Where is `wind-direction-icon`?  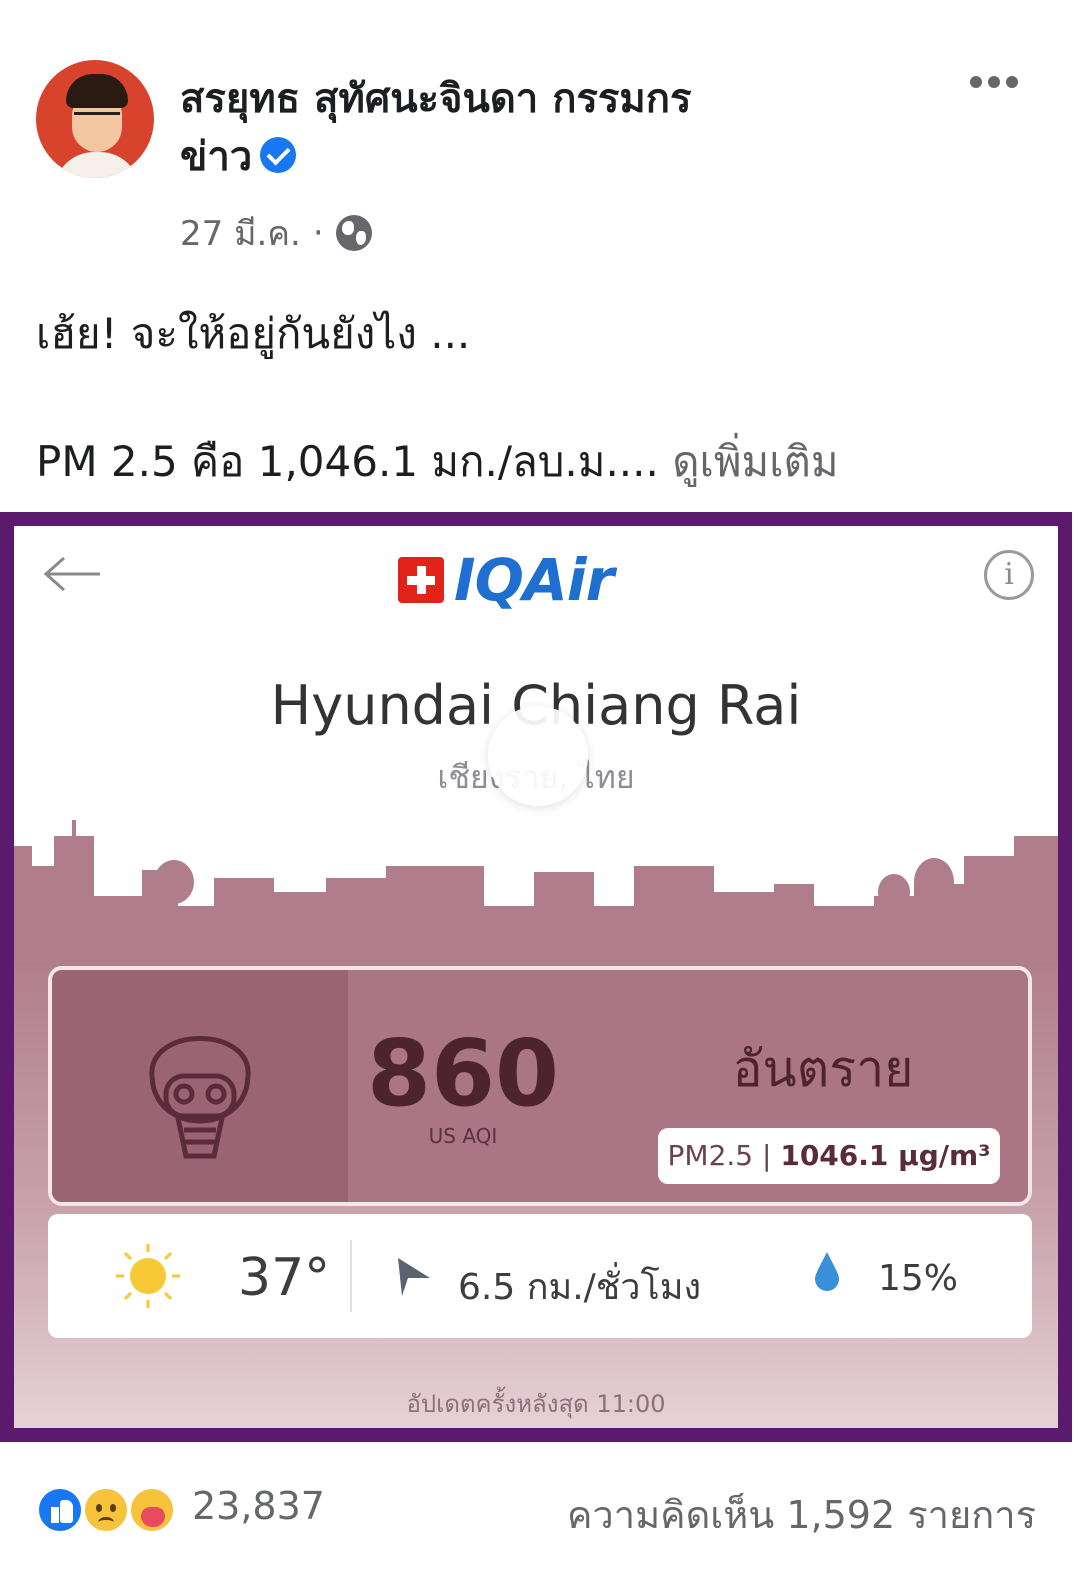
wind-direction-icon is located at coordinates (414, 1277).